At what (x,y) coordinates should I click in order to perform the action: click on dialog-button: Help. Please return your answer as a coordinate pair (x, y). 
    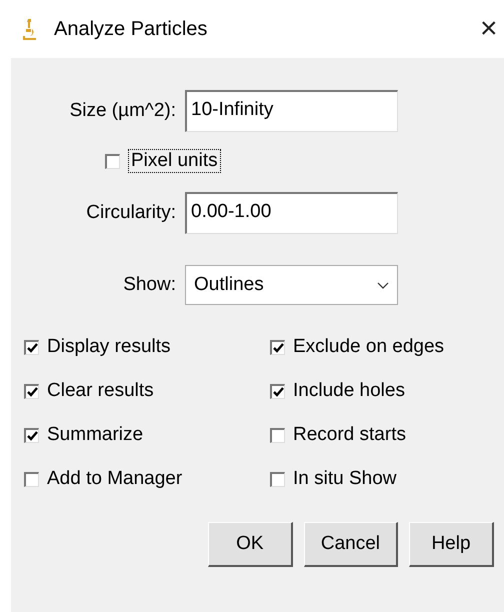
    Looking at the image, I should click on (451, 544).